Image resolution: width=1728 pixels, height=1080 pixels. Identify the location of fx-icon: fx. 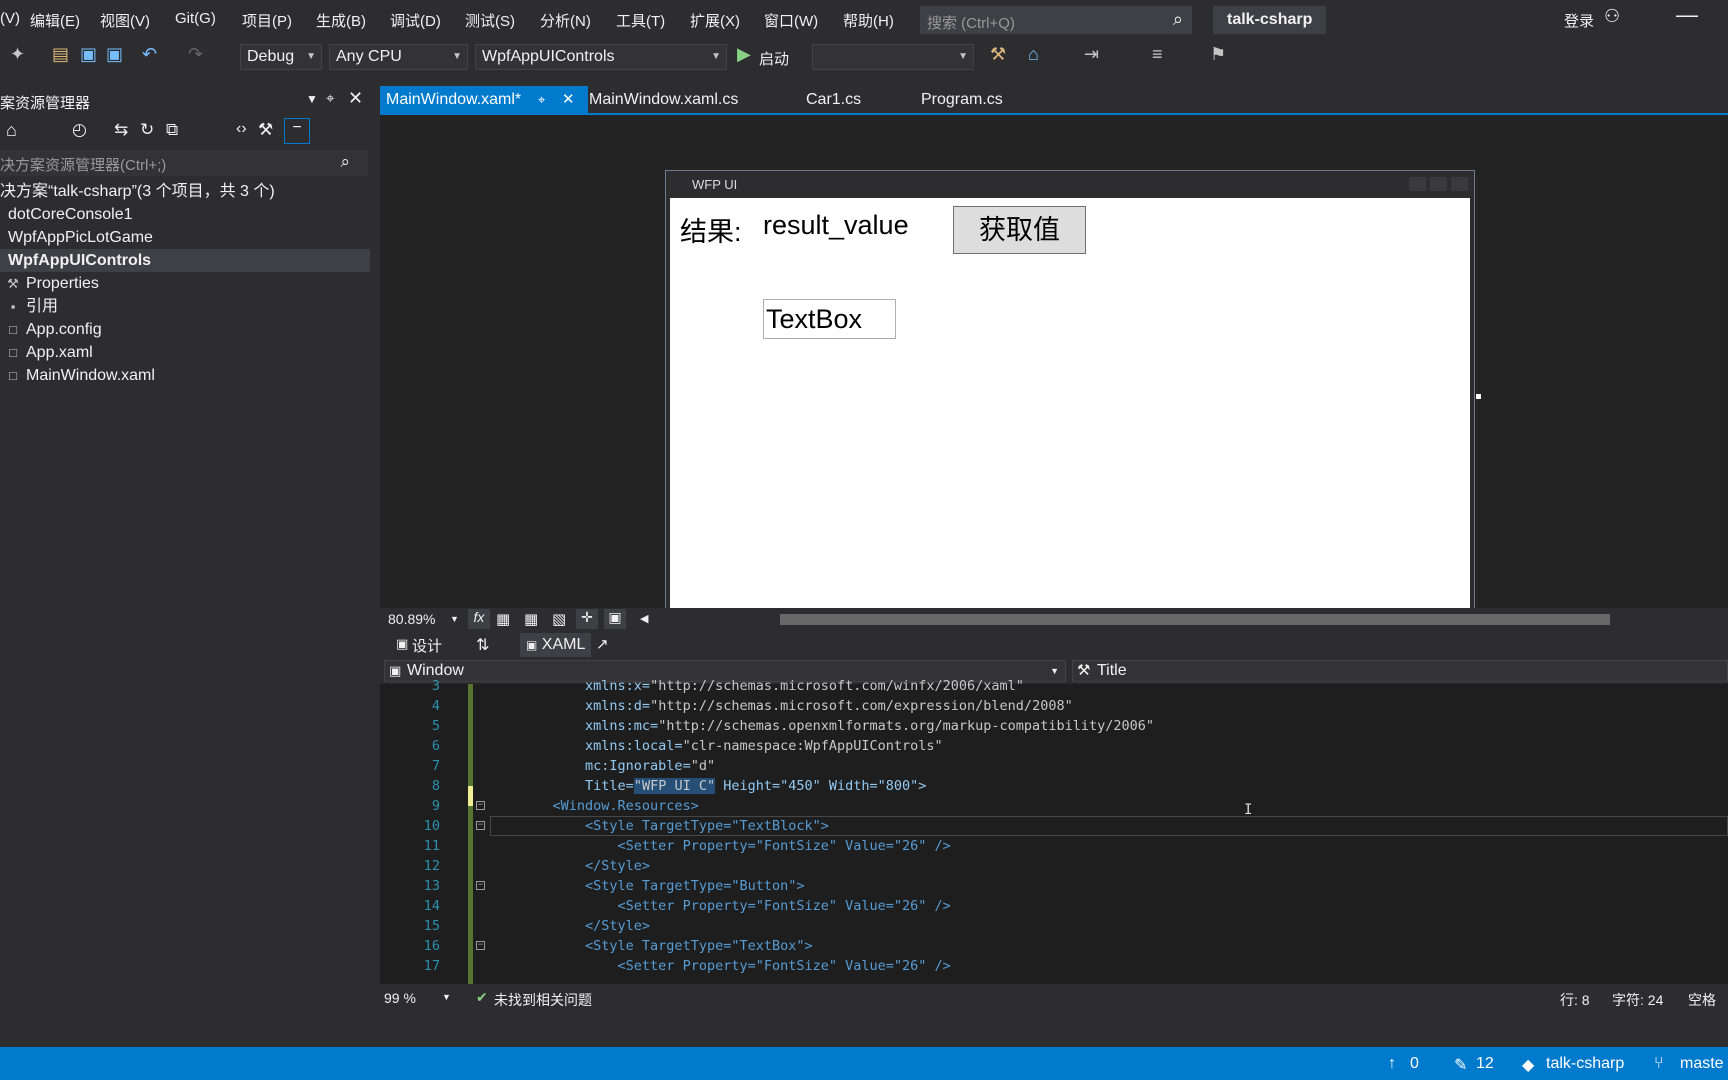
(479, 619).